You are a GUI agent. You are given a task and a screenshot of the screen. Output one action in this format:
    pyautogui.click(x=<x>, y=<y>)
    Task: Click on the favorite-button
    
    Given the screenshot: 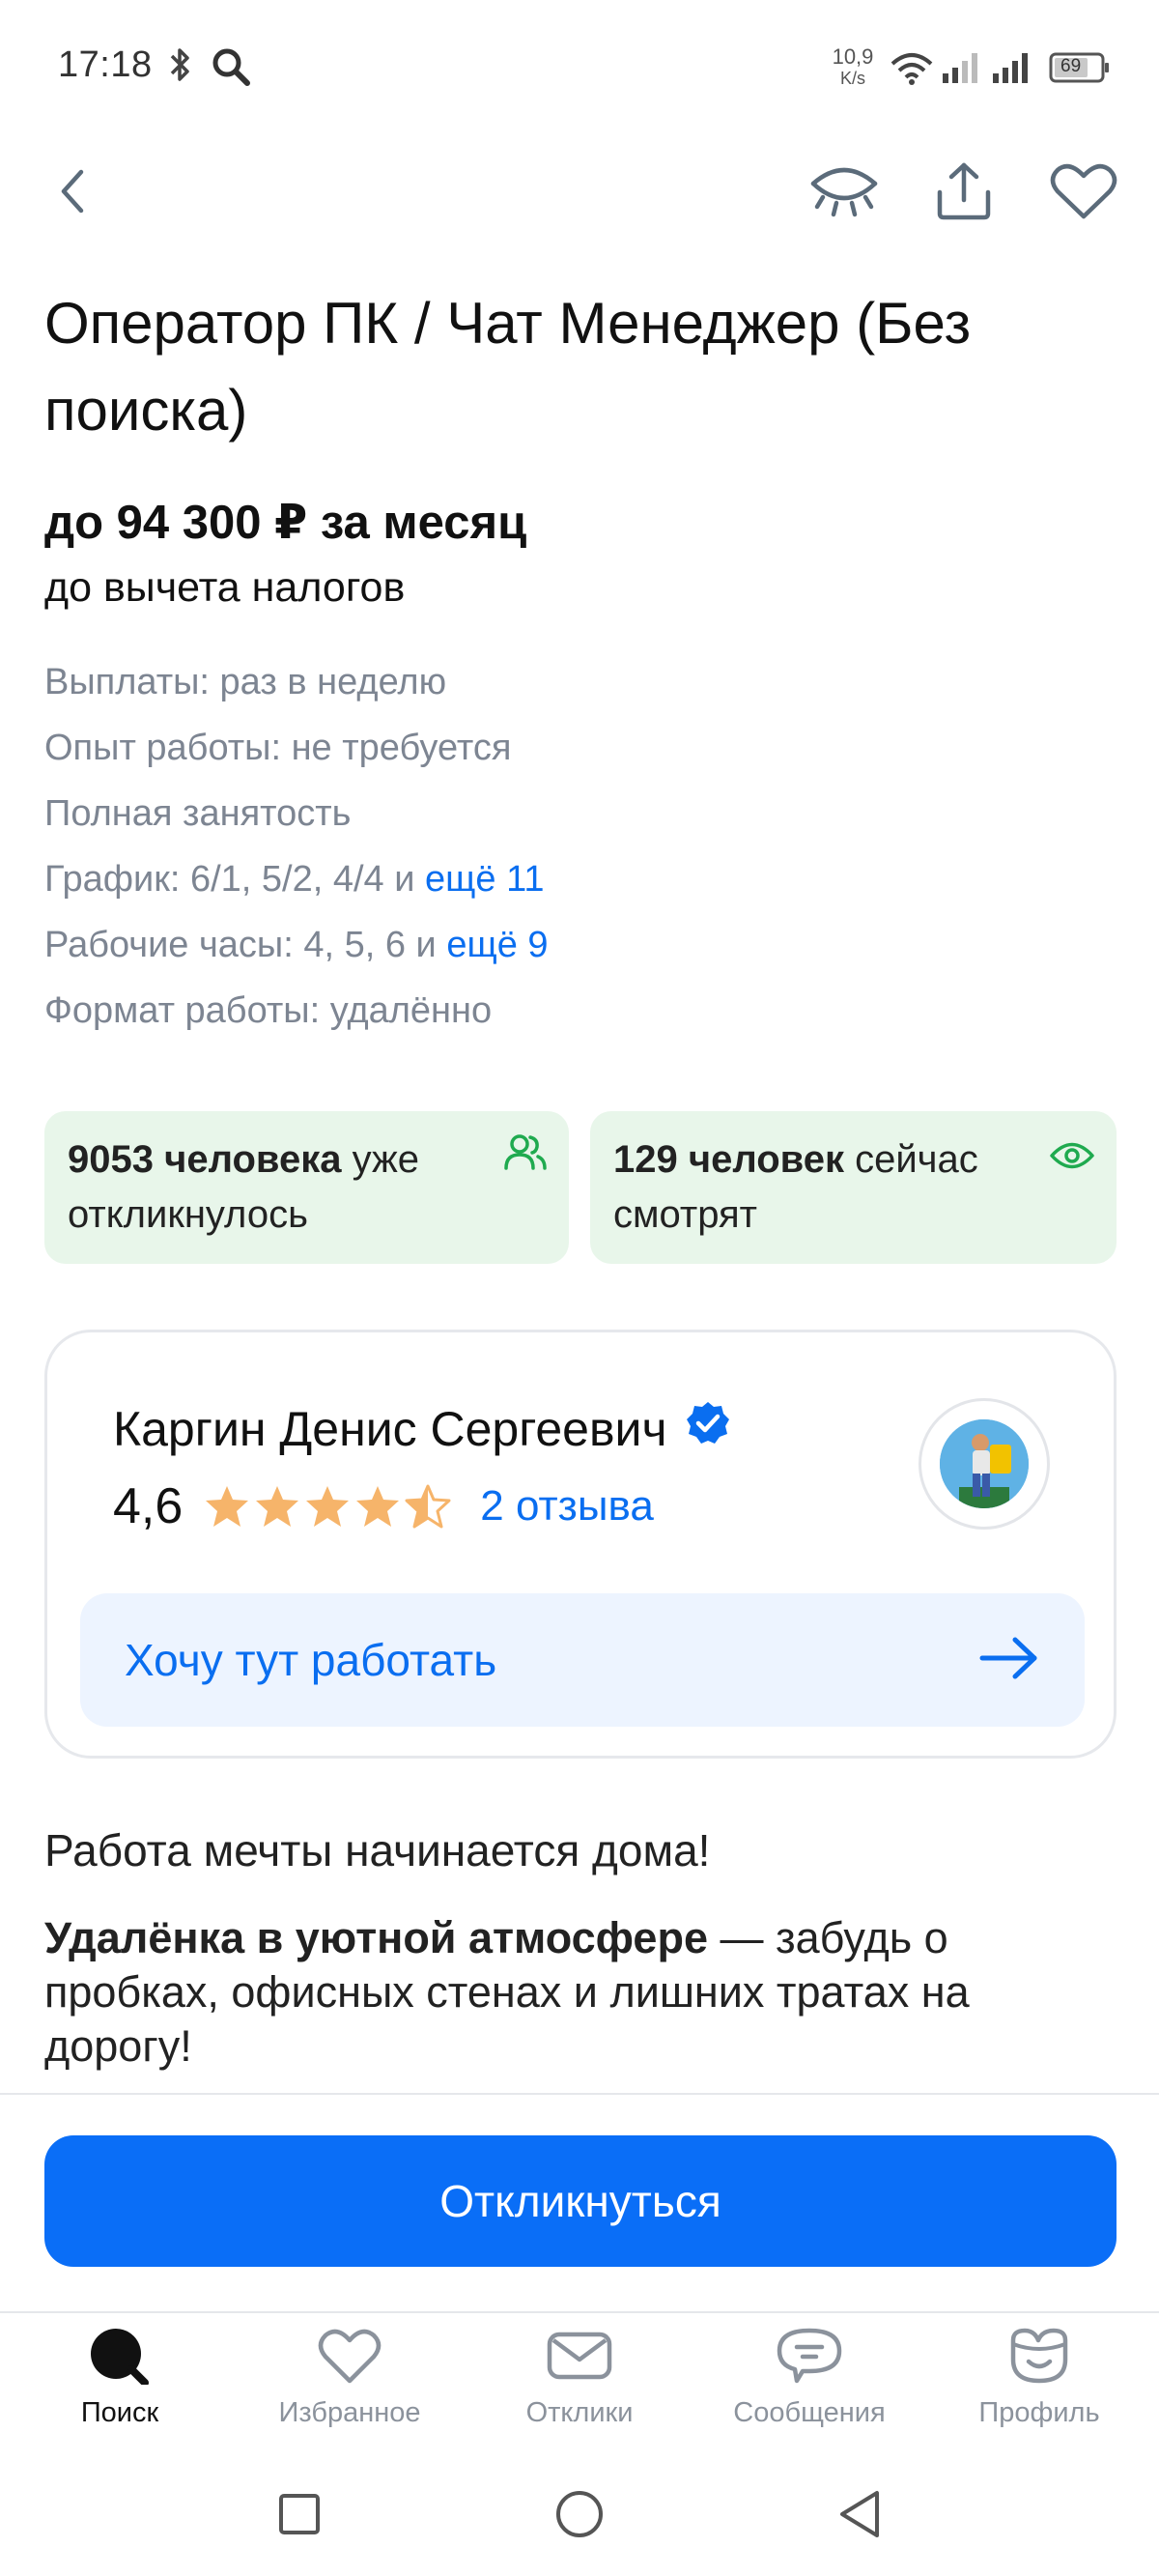 What is the action you would take?
    pyautogui.click(x=1083, y=194)
    